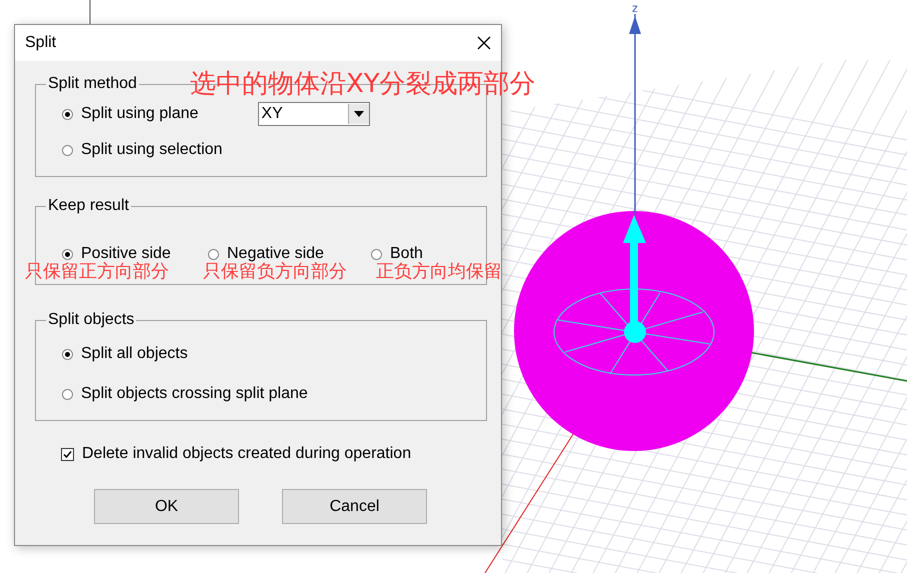  I want to click on annotation-text: 正负方向均保留, so click(439, 272).